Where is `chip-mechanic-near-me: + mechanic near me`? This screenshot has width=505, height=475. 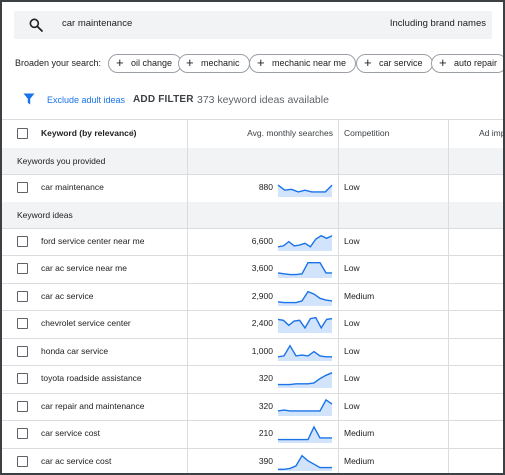 chip-mechanic-near-me: + mechanic near me is located at coordinates (303, 63).